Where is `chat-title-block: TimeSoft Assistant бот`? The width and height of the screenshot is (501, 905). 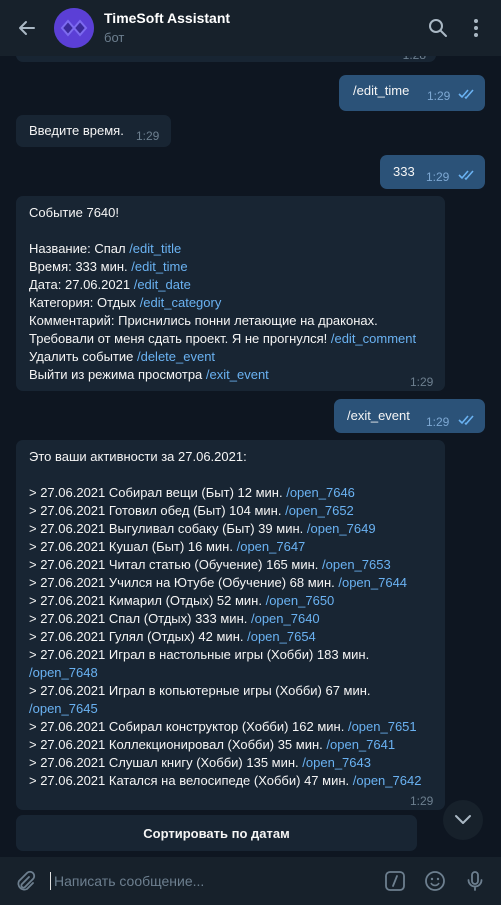 chat-title-block: TimeSoft Assistant бот is located at coordinates (261, 28).